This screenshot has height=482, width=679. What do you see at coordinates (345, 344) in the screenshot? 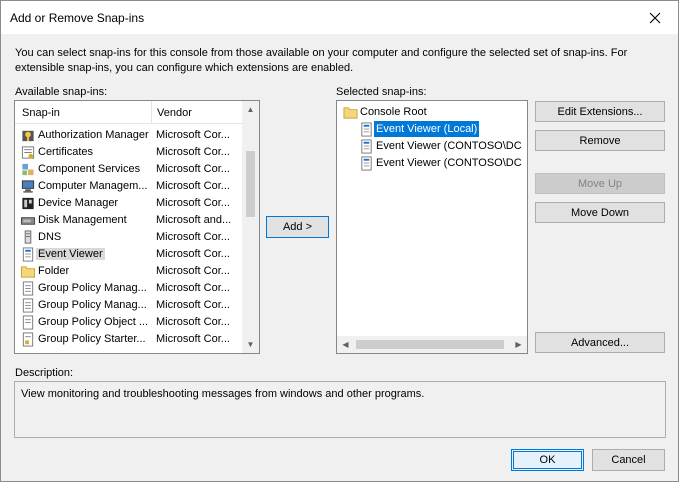
I see `scroll-left-arrow: ◀` at bounding box center [345, 344].